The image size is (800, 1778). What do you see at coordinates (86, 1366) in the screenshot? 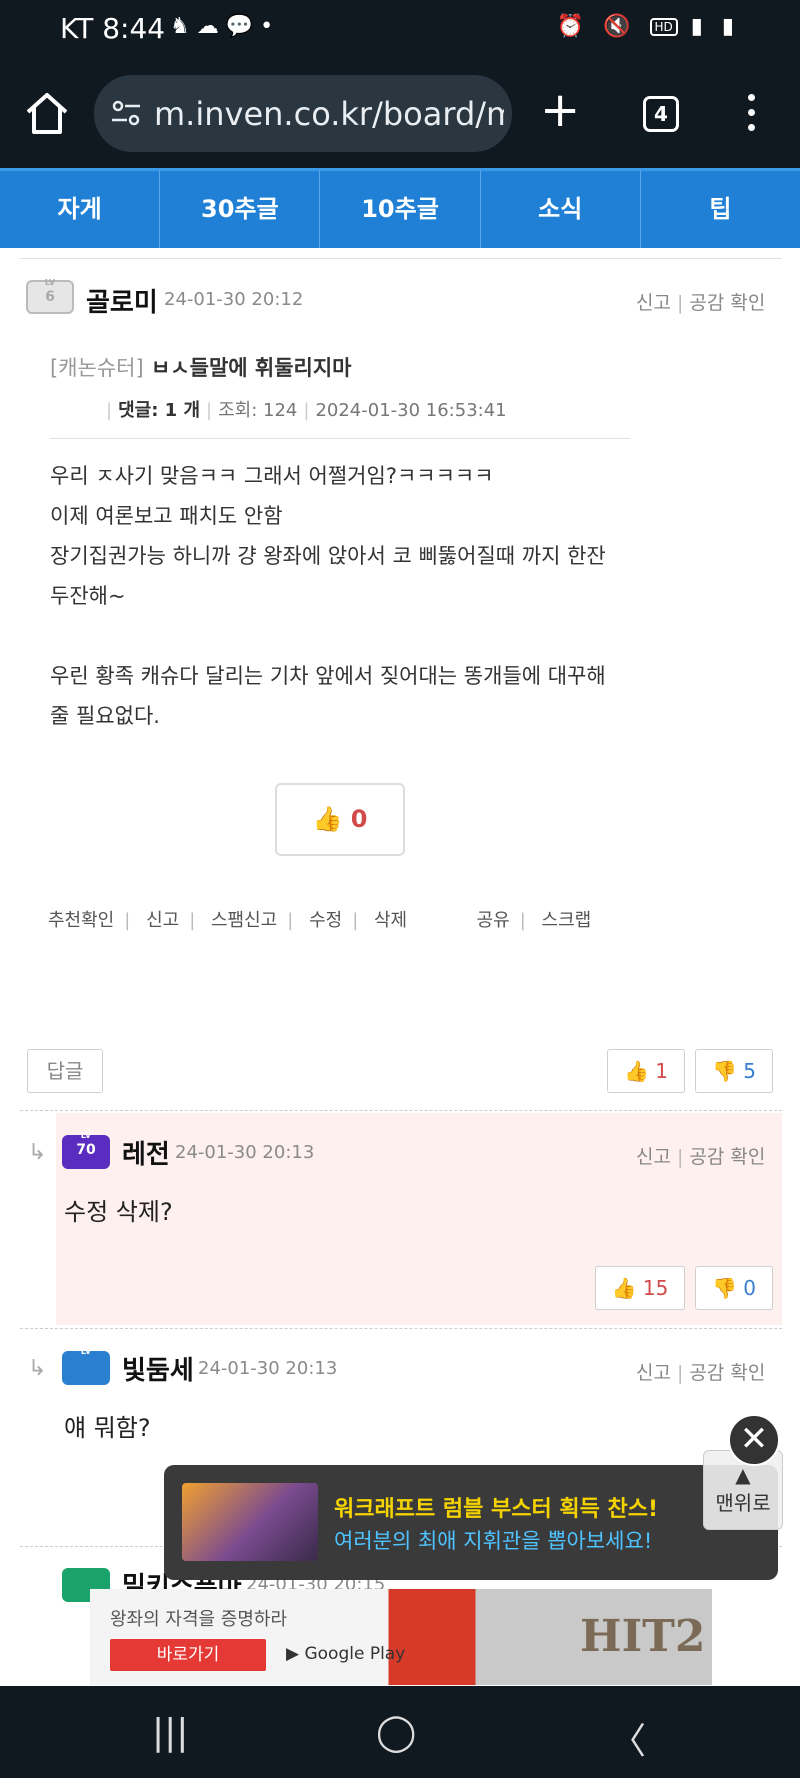
I see `level-badge: LV` at bounding box center [86, 1366].